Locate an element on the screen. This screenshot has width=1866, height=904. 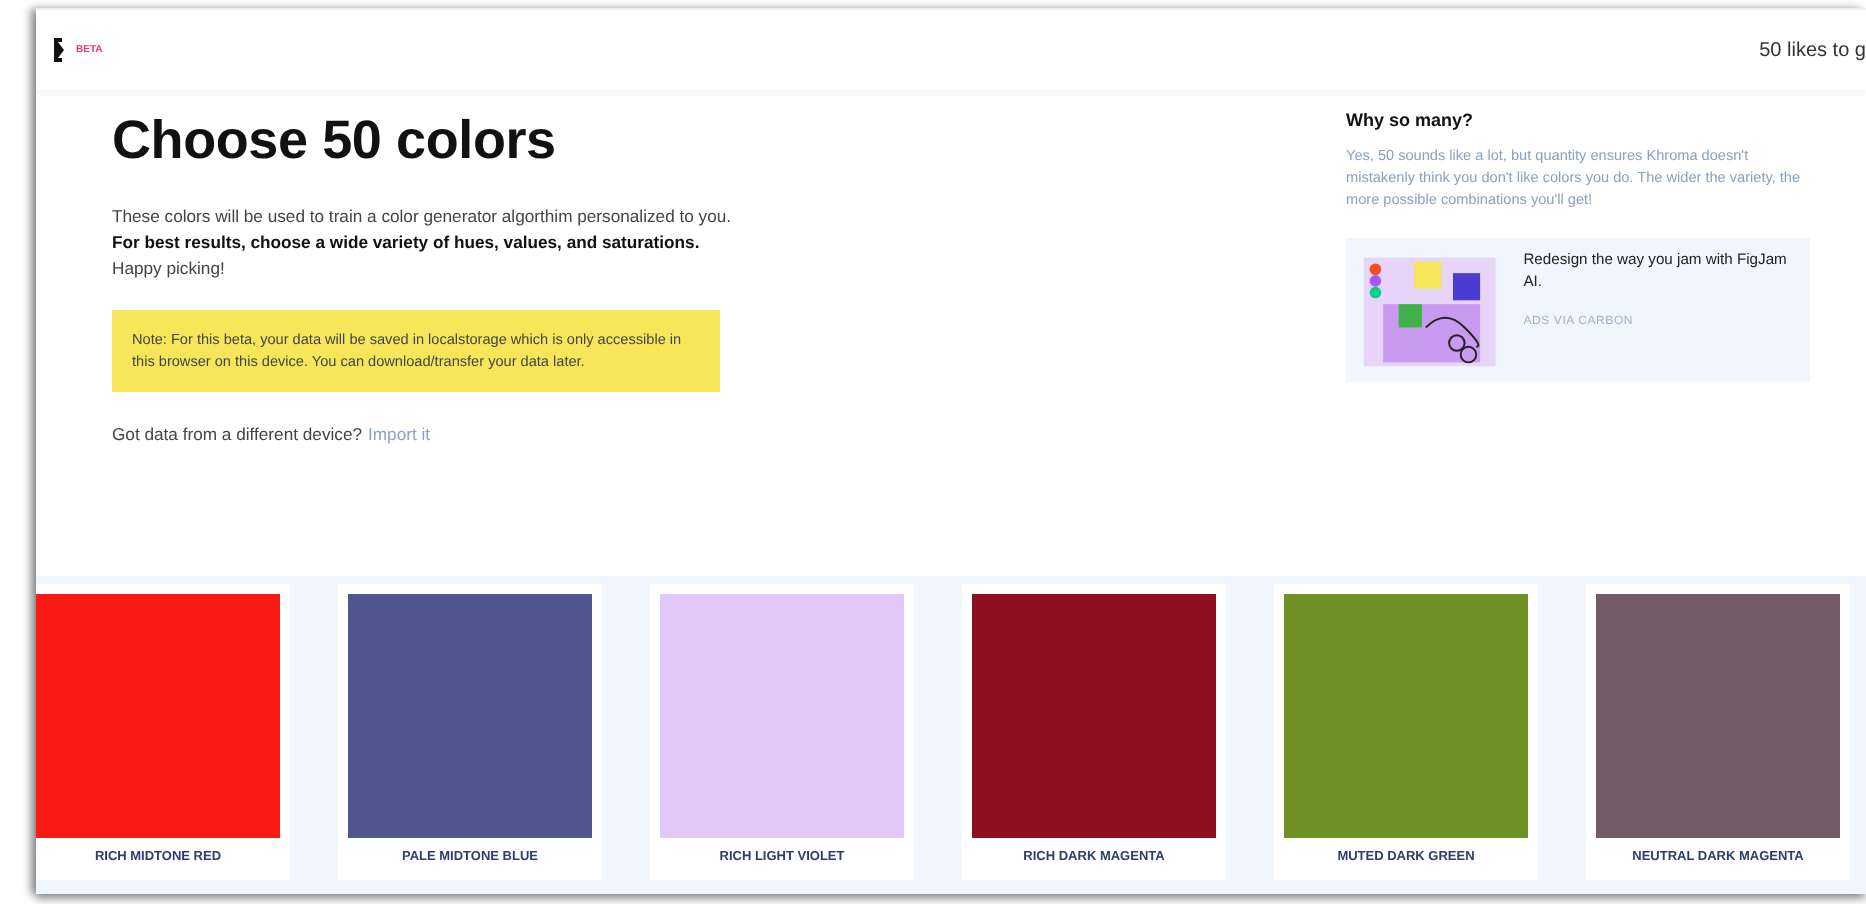
page-title: Choose 50 colors is located at coordinates (335, 141).